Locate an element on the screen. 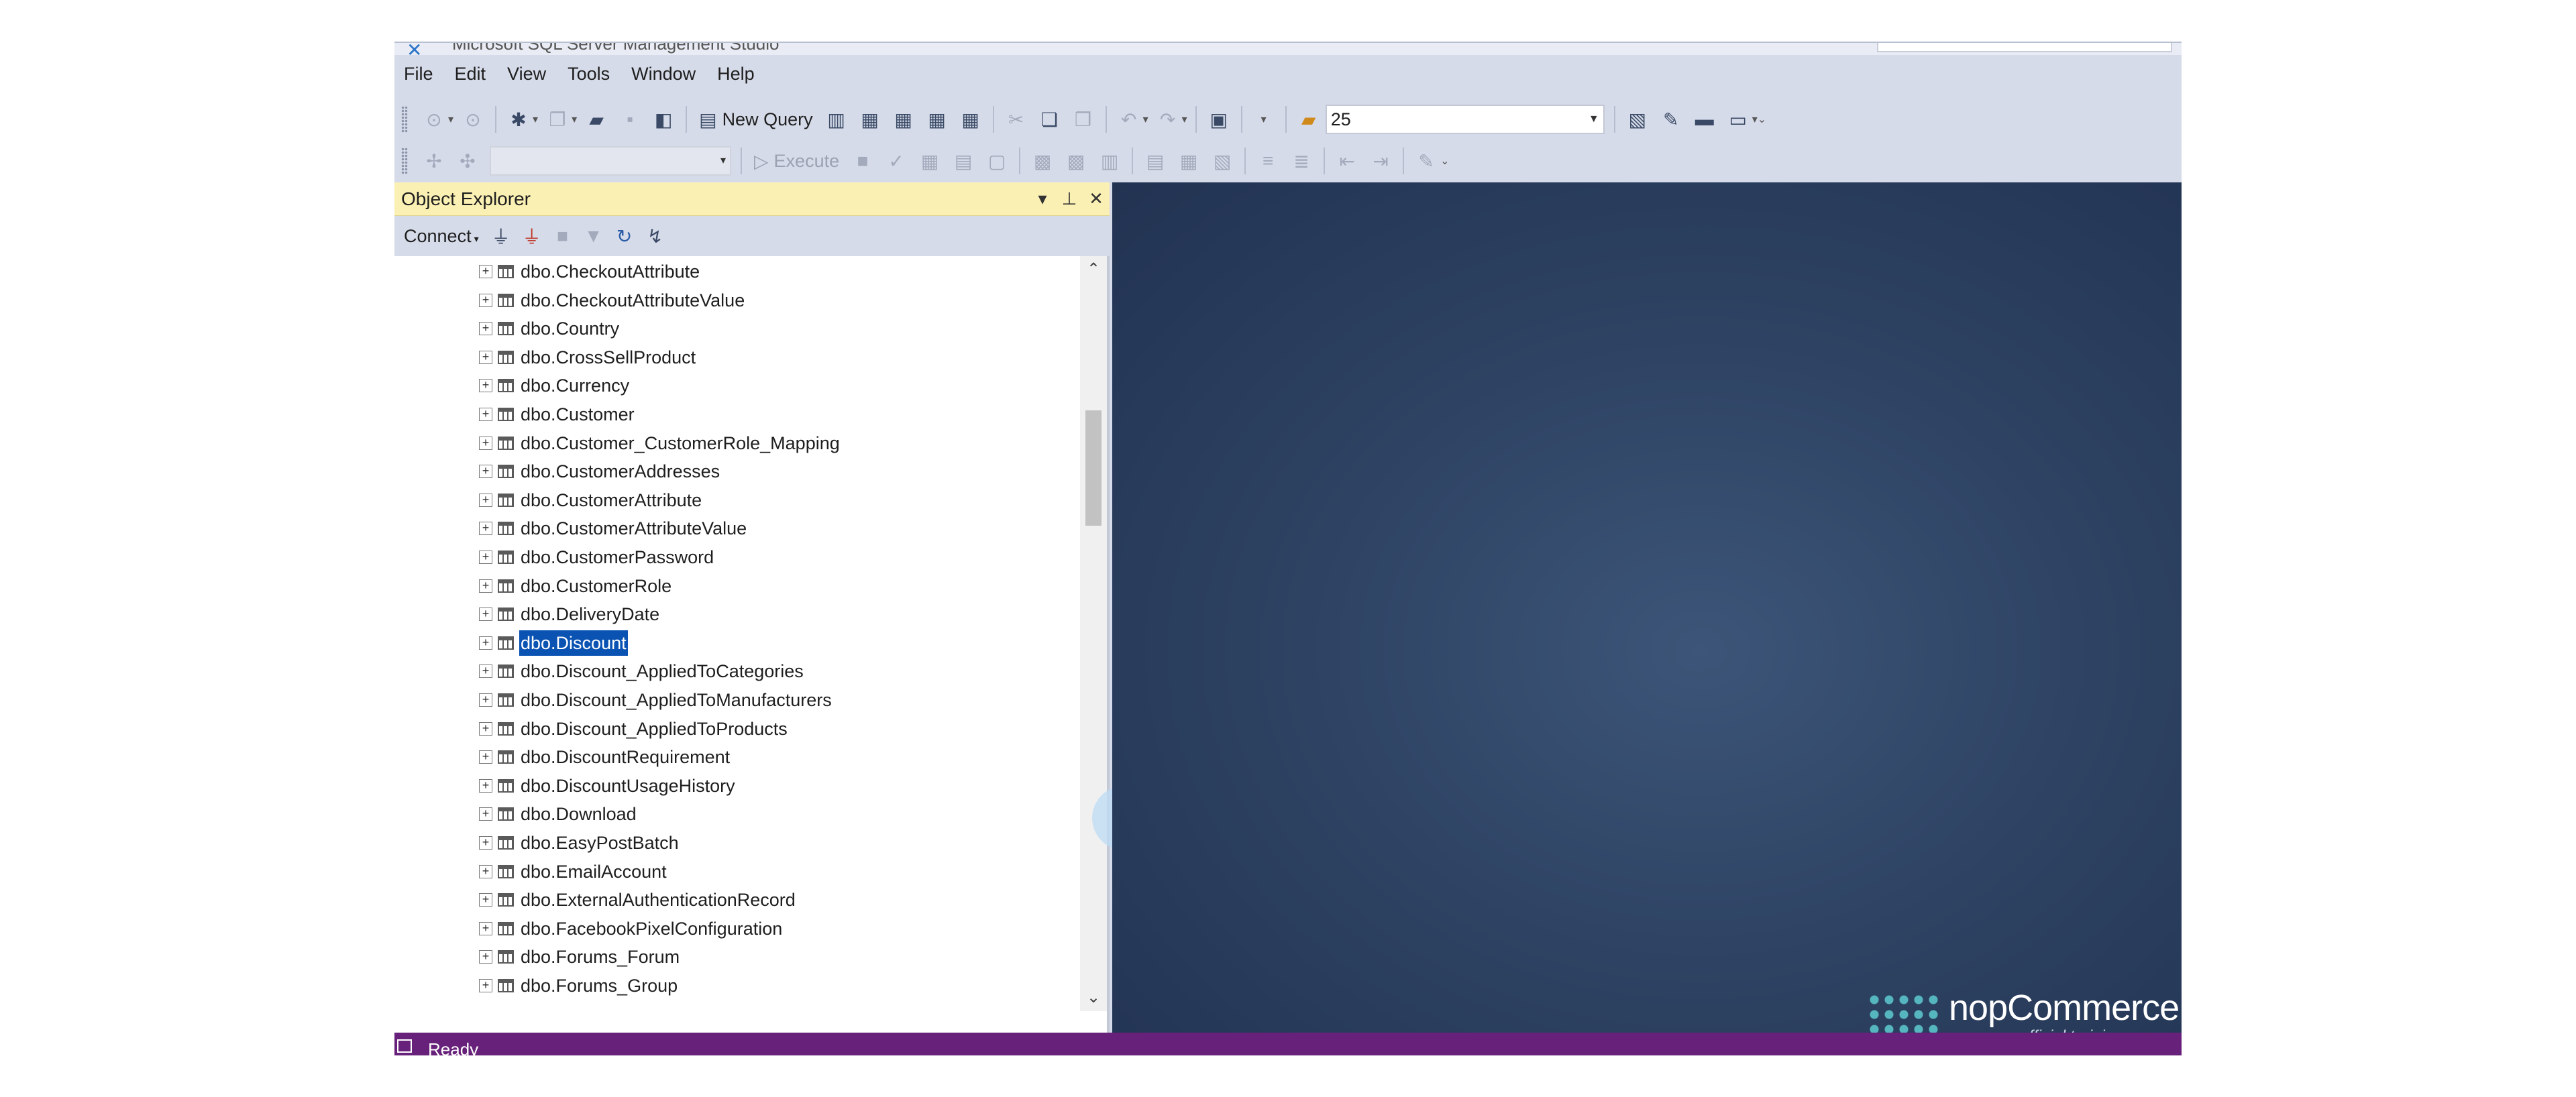  tree-item-table: + dbo.Forums_Group is located at coordinates (579, 986).